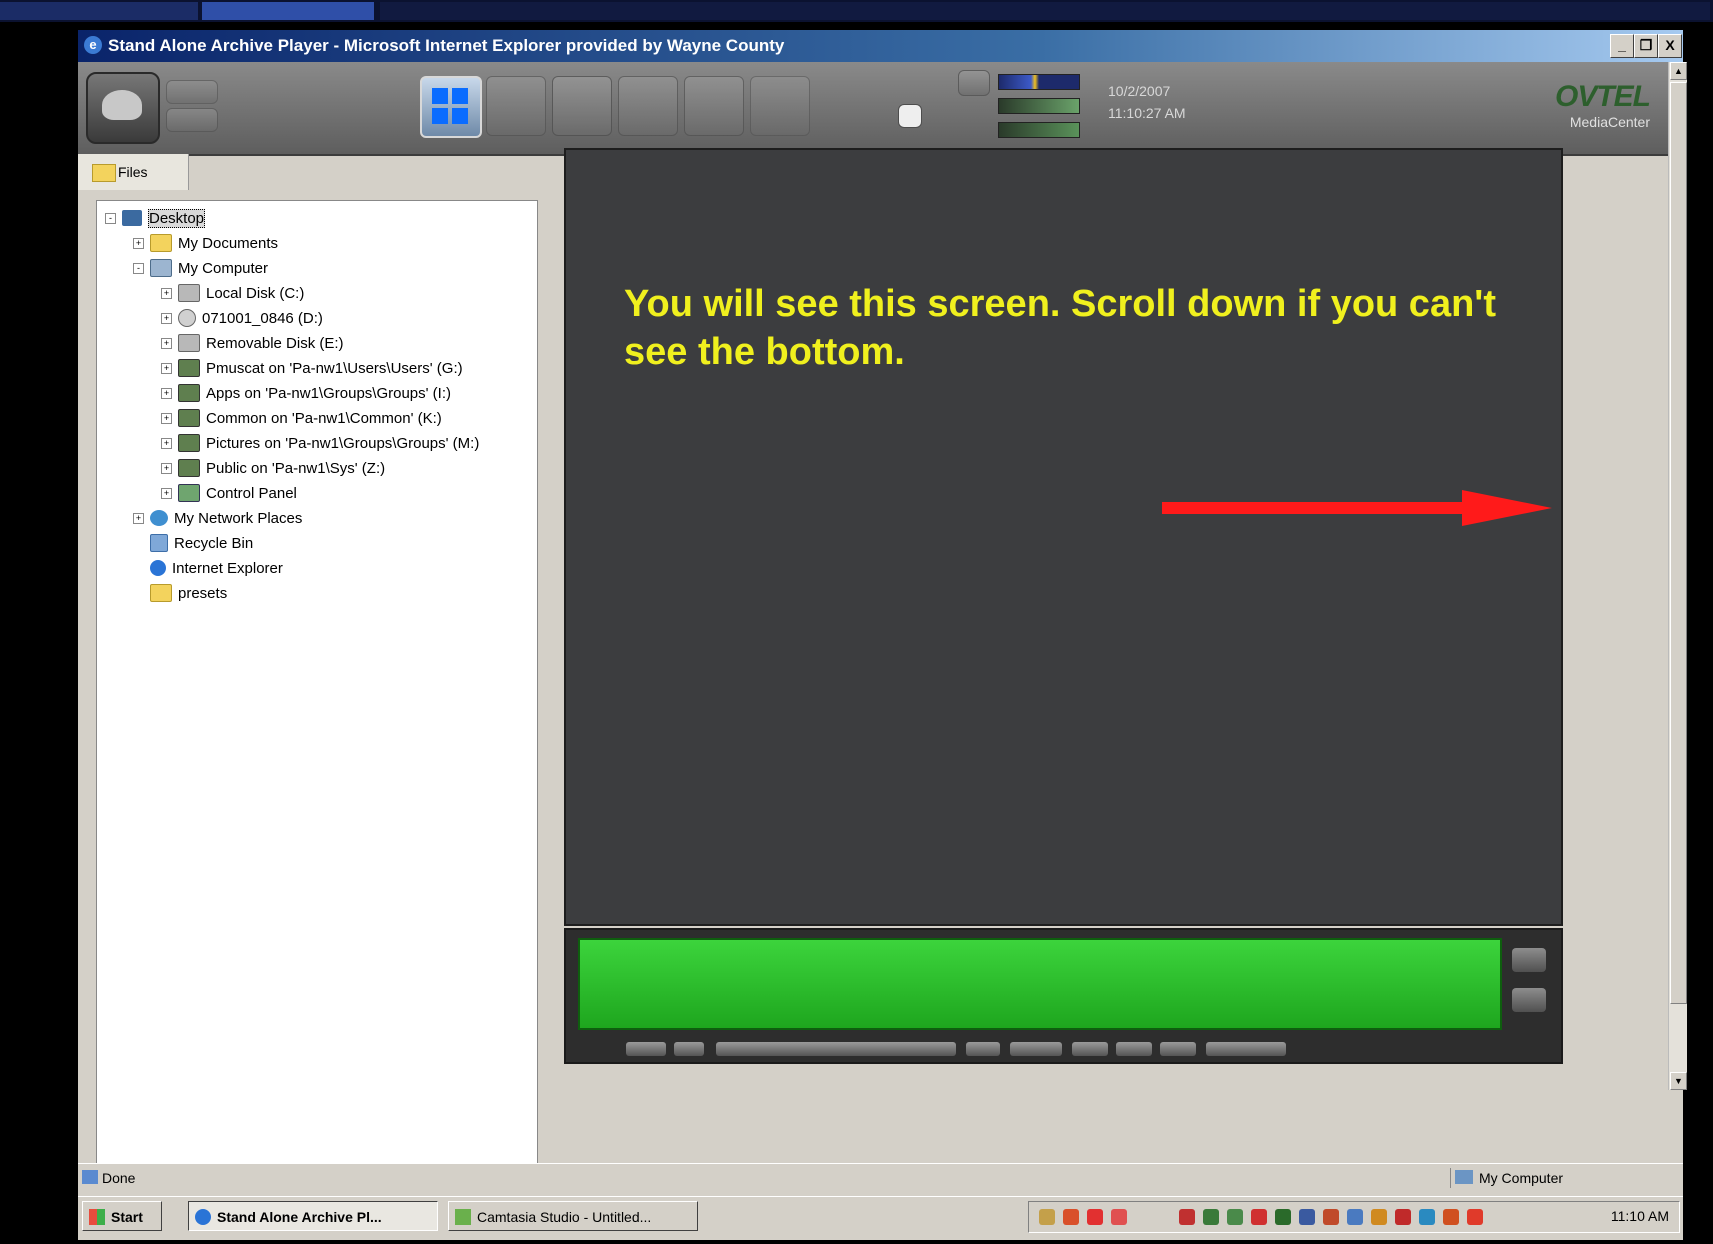 The image size is (1713, 1244). Describe the element at coordinates (1609, 122) in the screenshot. I see `brand-subtitle: MediaCenter` at that location.